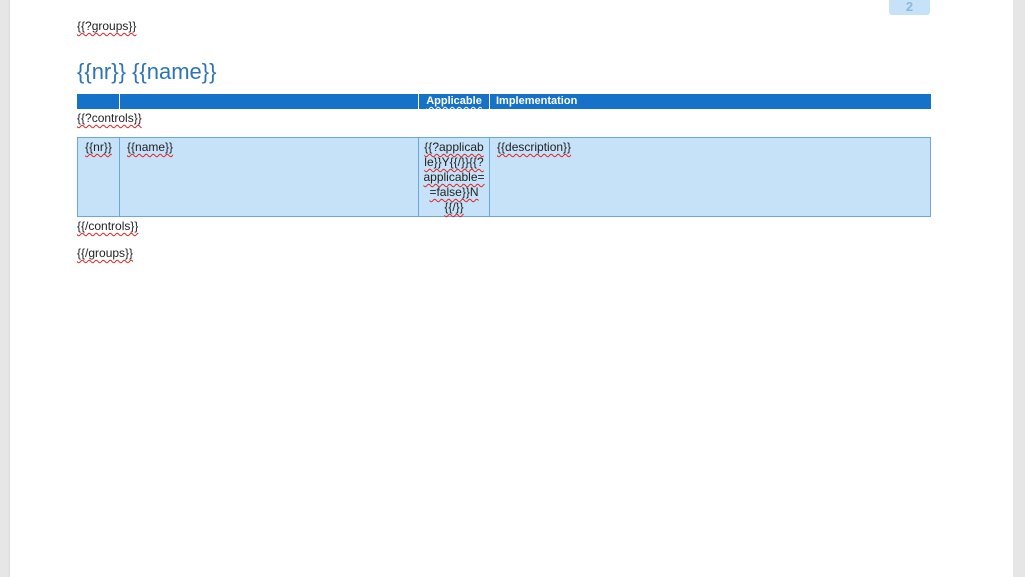  Describe the element at coordinates (147, 72) in the screenshot. I see `group-heading: {{nr}} {{name}}` at that location.